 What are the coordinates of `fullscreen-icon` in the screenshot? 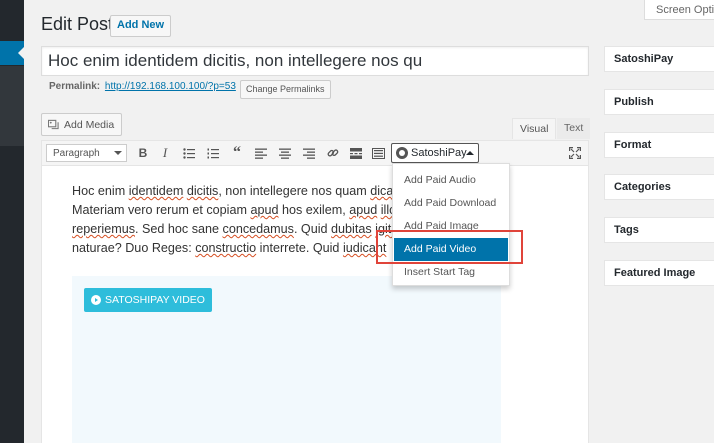 It's located at (575, 153).